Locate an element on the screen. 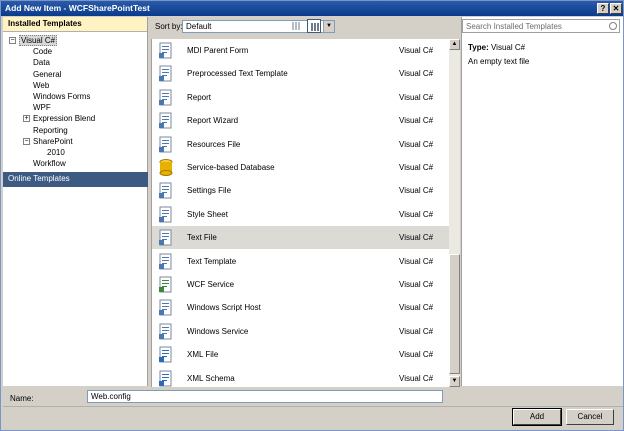 The image size is (624, 431). name-label: Name: is located at coordinates (22, 398).